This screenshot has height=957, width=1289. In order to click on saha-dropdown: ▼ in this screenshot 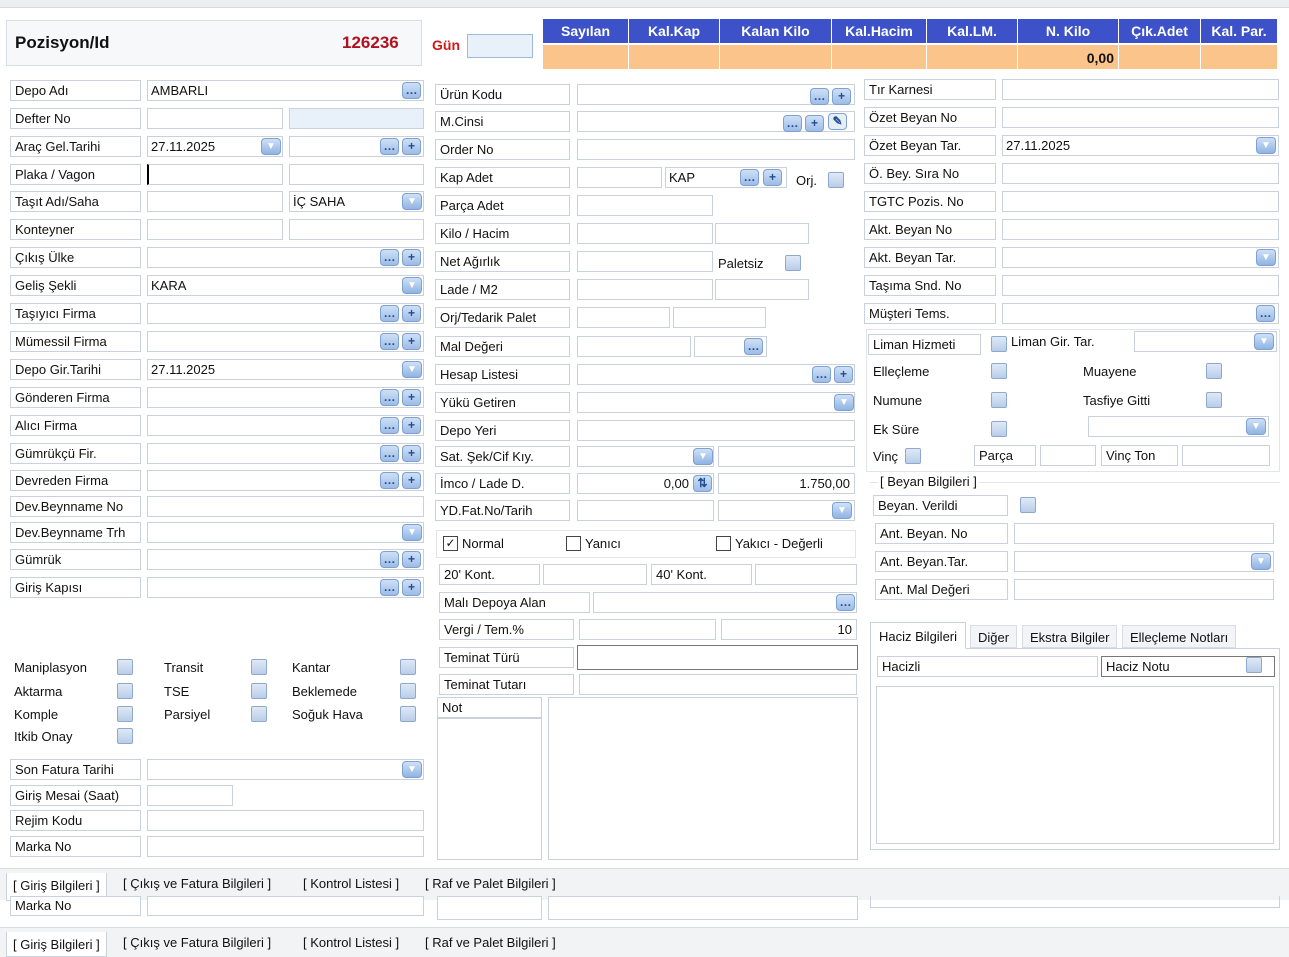, I will do `click(412, 201)`.